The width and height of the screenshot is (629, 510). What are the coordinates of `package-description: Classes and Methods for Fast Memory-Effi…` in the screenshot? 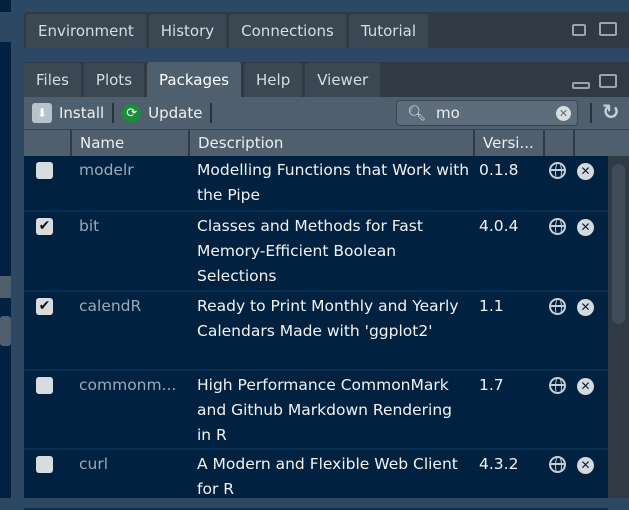 It's located at (310, 251).